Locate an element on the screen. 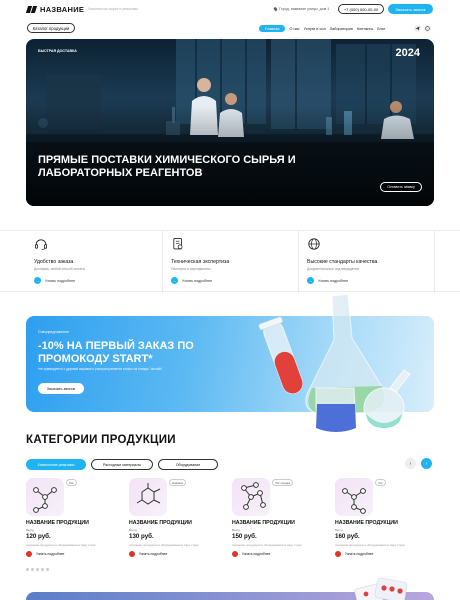 The image size is (460, 600). feature-subtitle: Доставка, любой способ оплаты is located at coordinates (60, 269).